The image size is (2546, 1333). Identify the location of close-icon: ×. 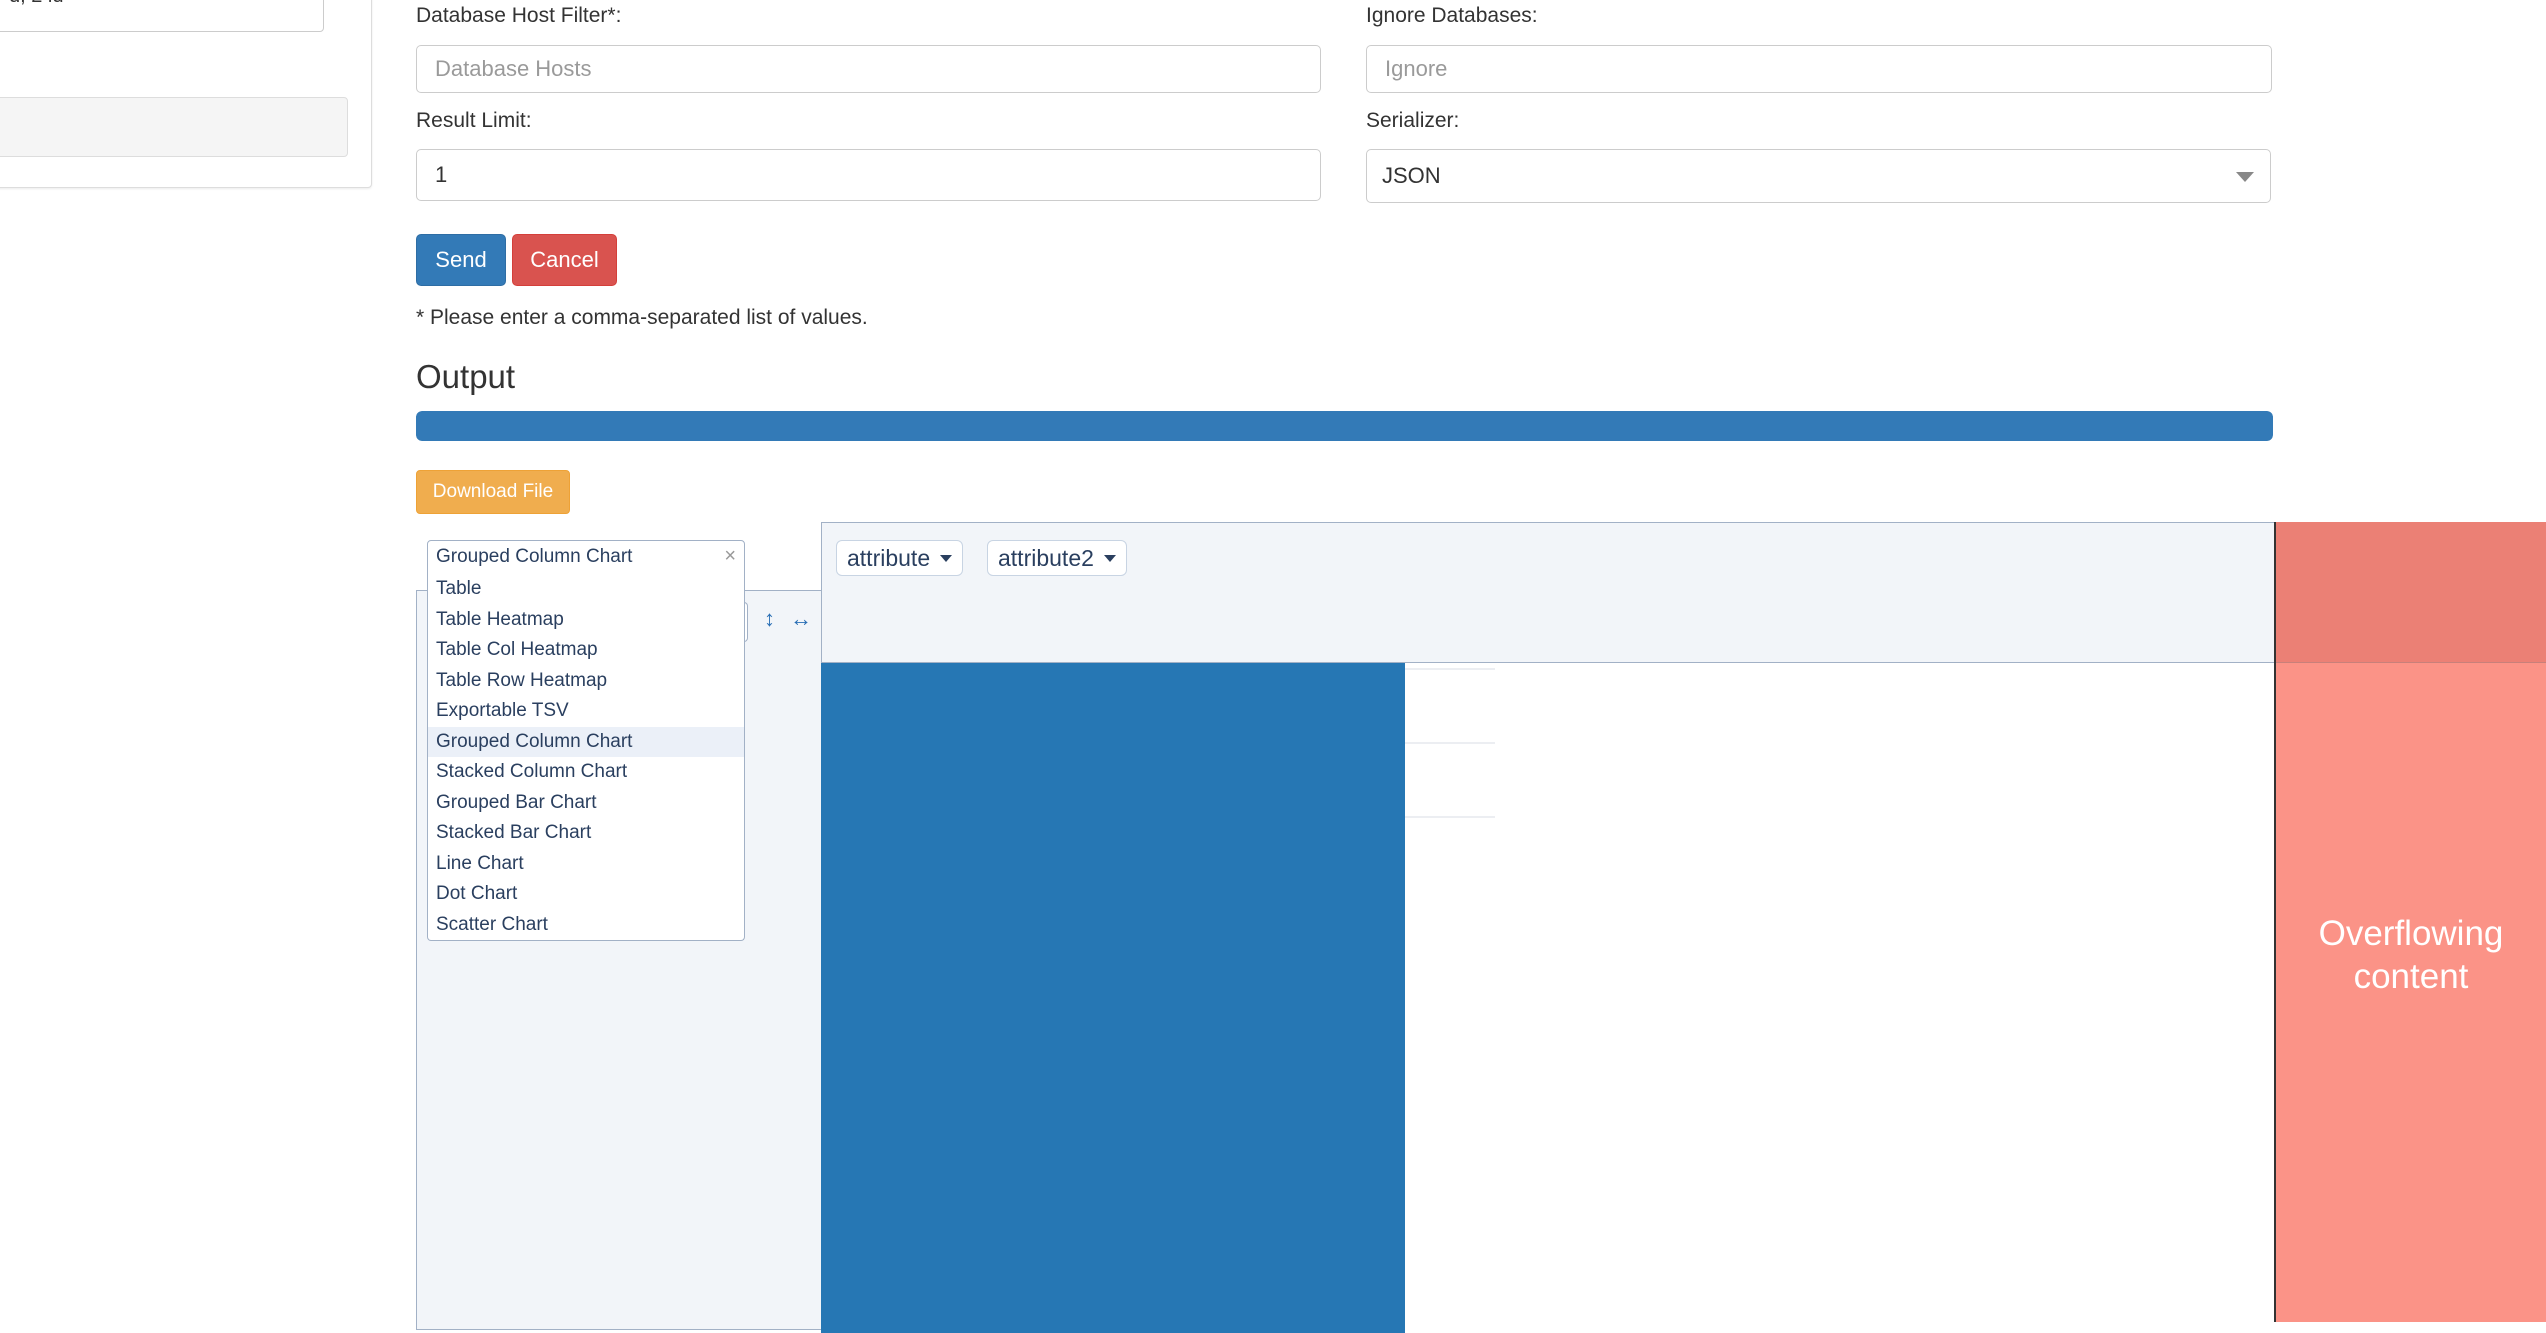
(730, 556).